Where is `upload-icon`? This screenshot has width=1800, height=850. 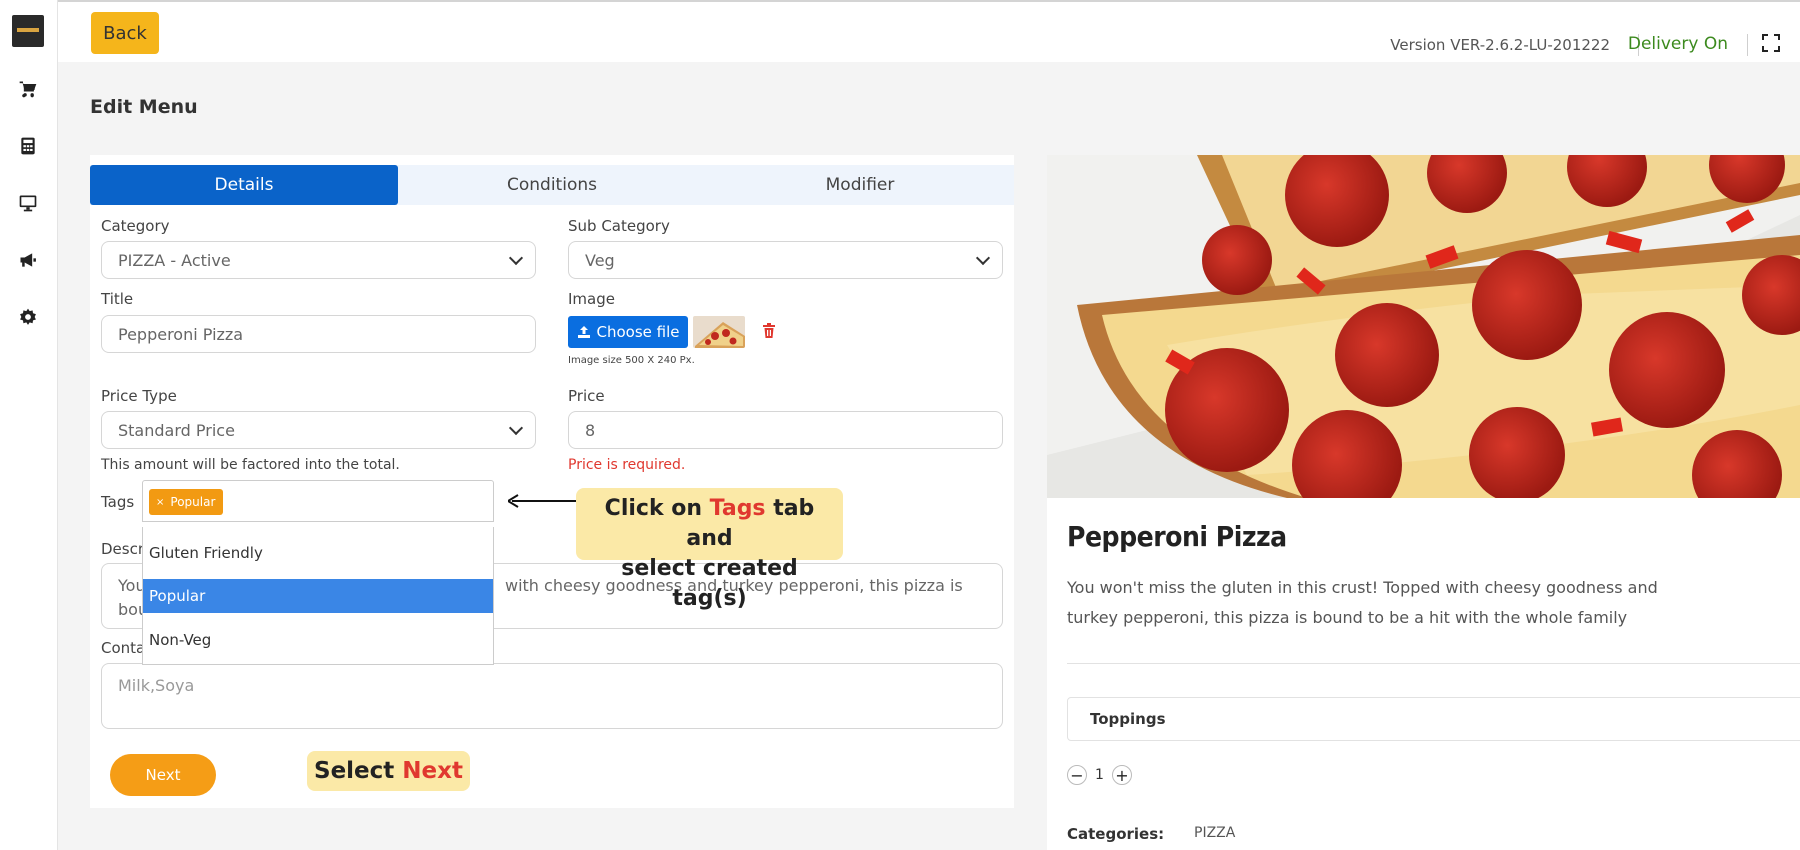
upload-icon is located at coordinates (583, 332).